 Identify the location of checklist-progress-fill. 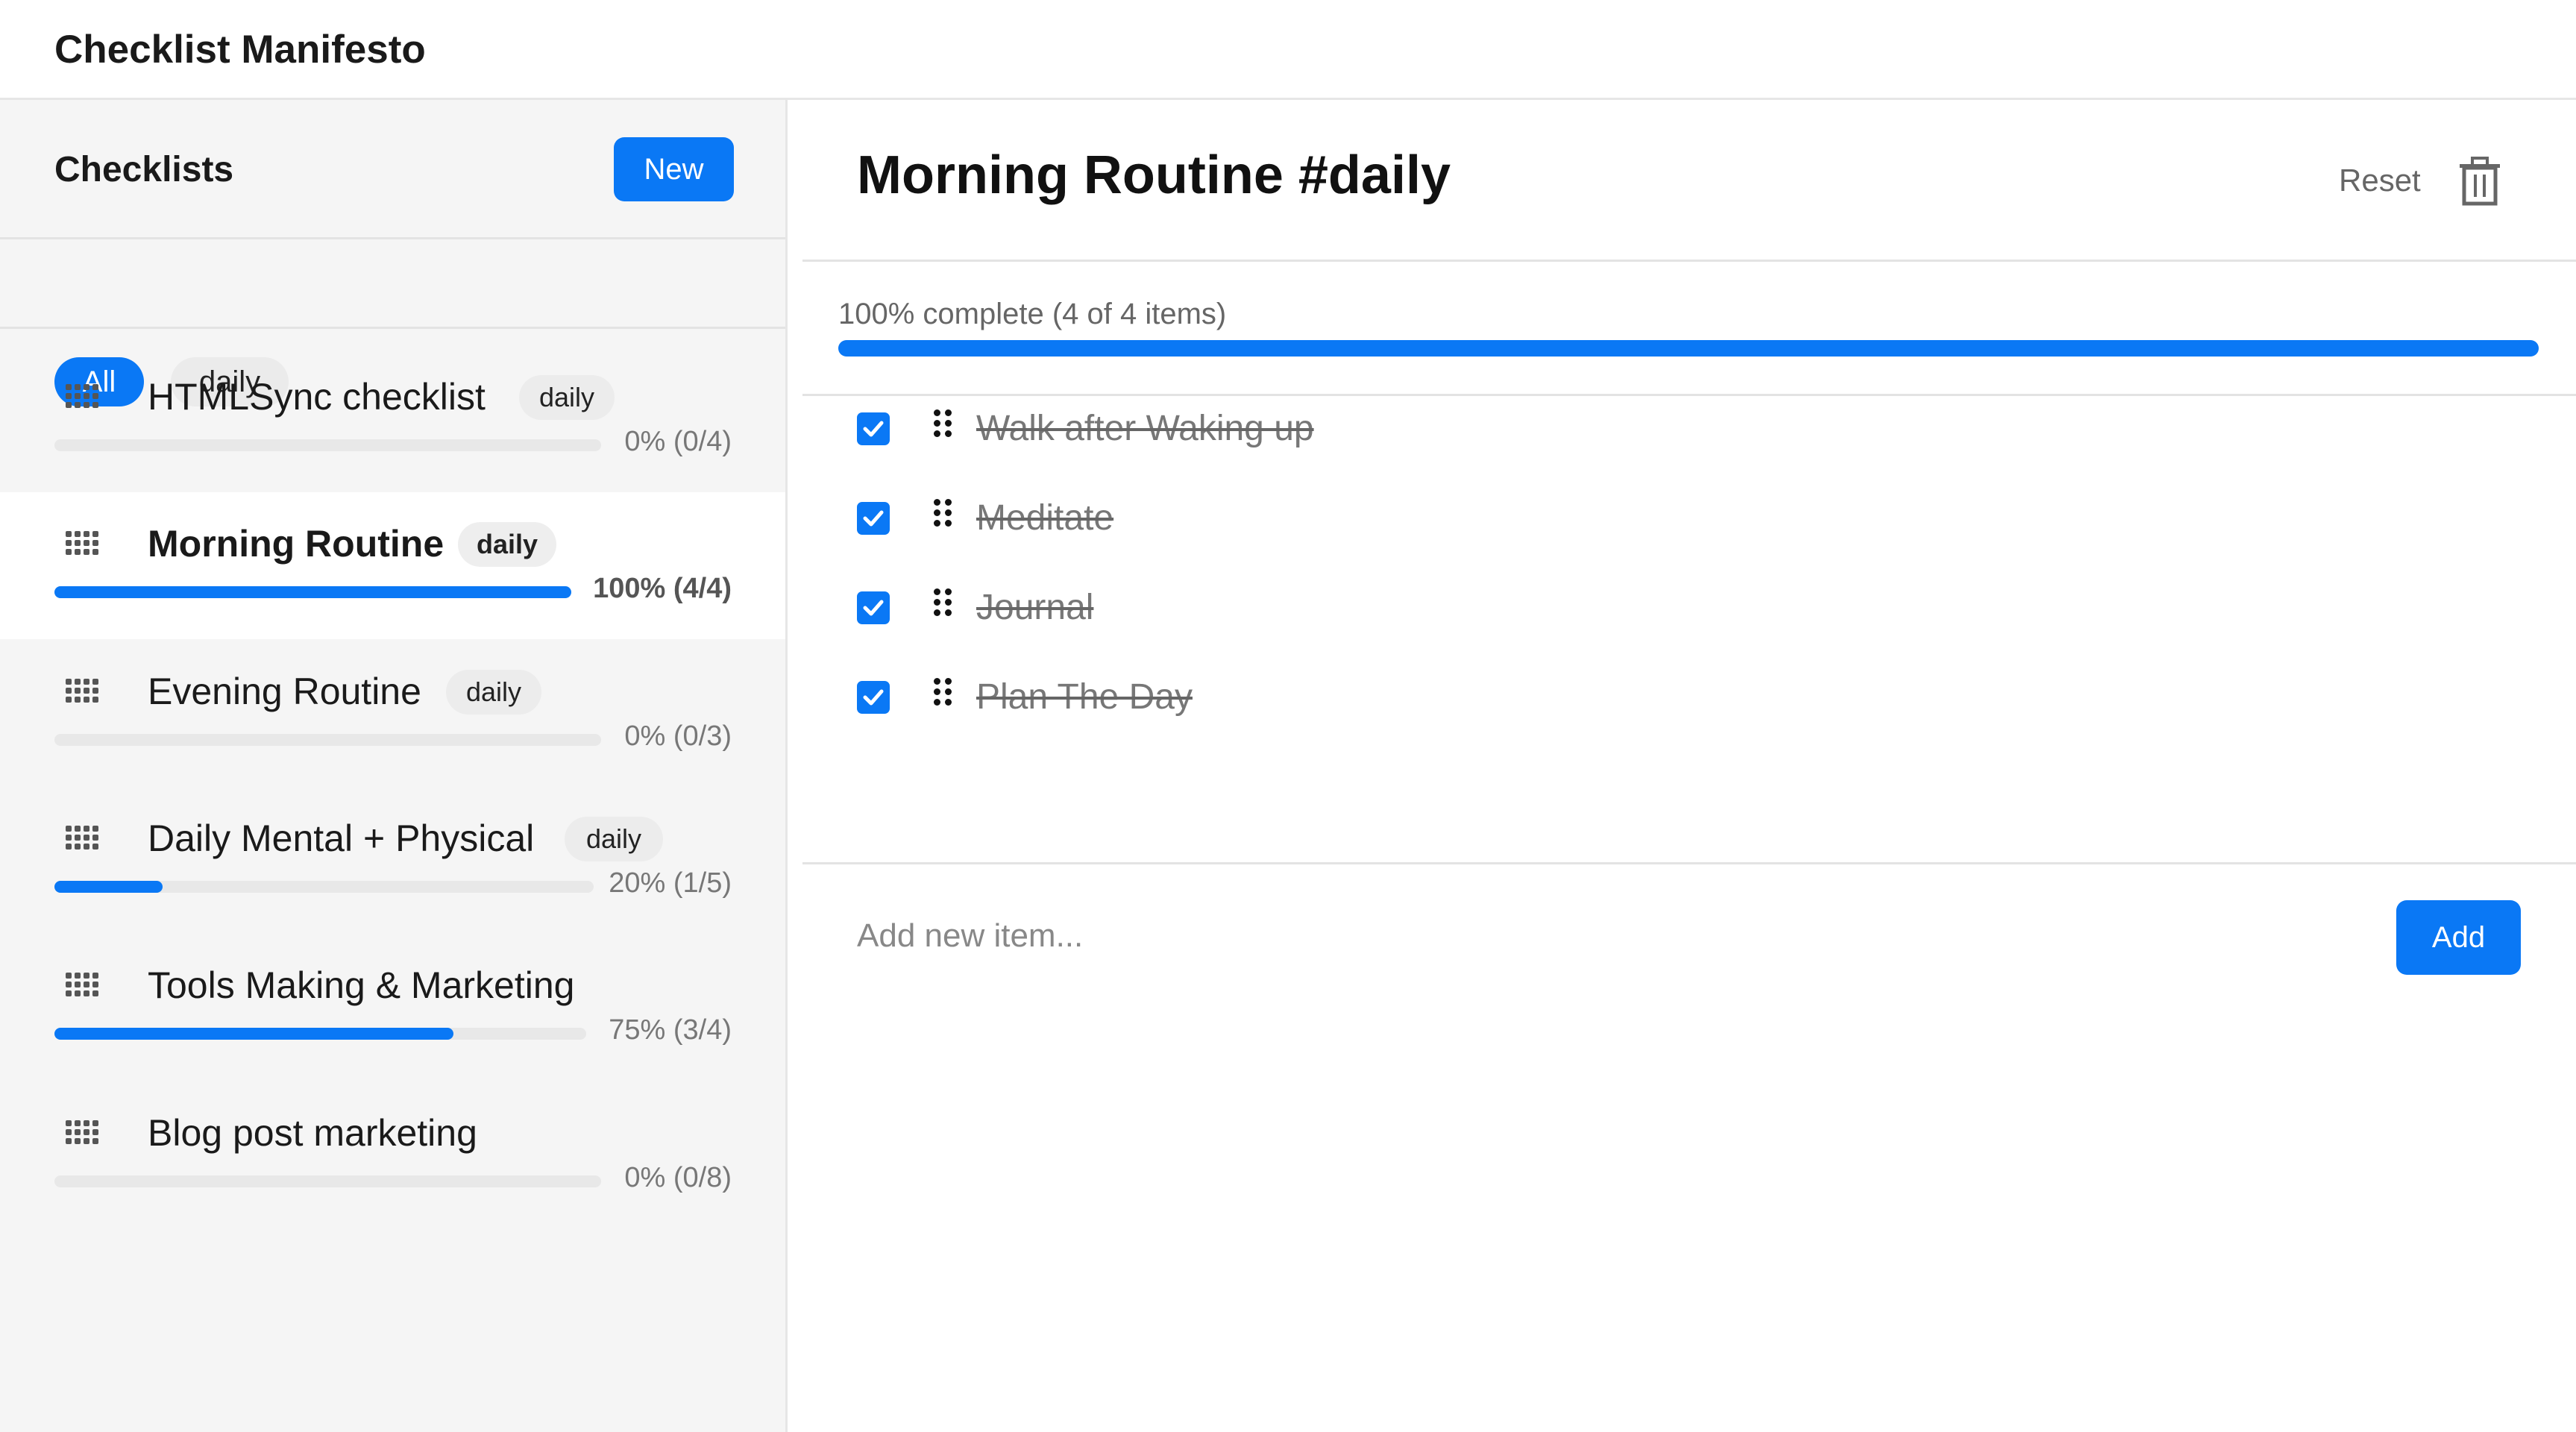
(1689, 348).